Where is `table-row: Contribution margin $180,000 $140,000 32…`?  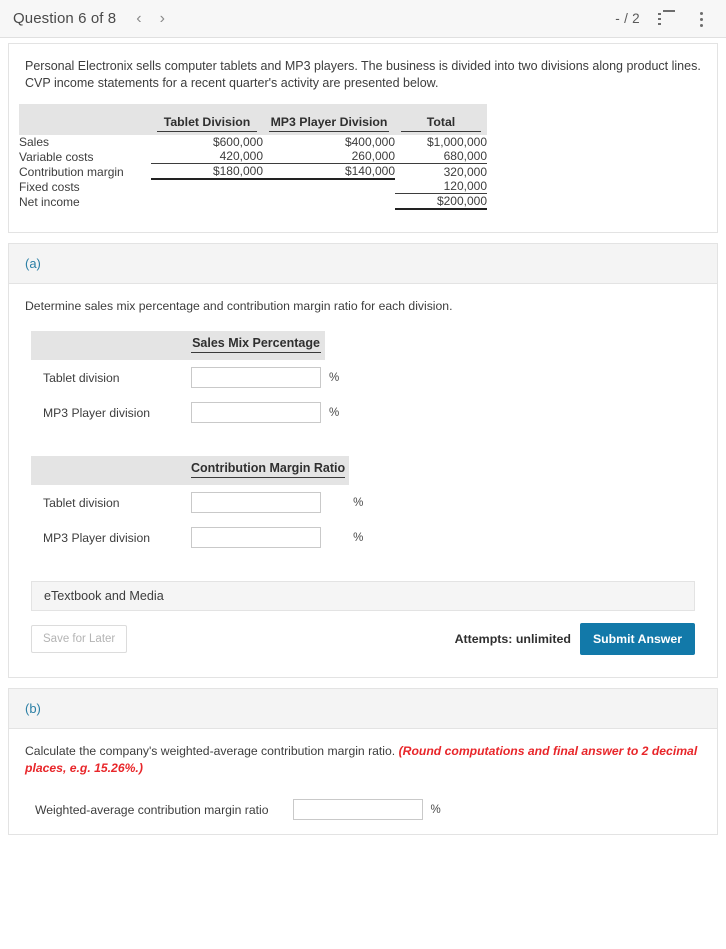 table-row: Contribution margin $180,000 $140,000 32… is located at coordinates (253, 171).